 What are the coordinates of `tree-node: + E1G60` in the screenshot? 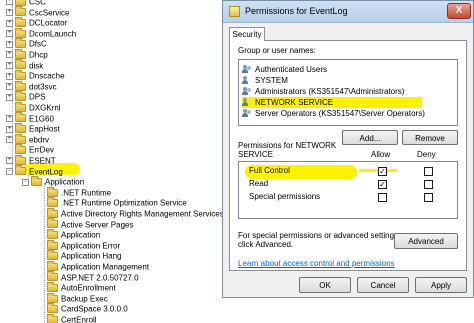 It's located at (30, 118).